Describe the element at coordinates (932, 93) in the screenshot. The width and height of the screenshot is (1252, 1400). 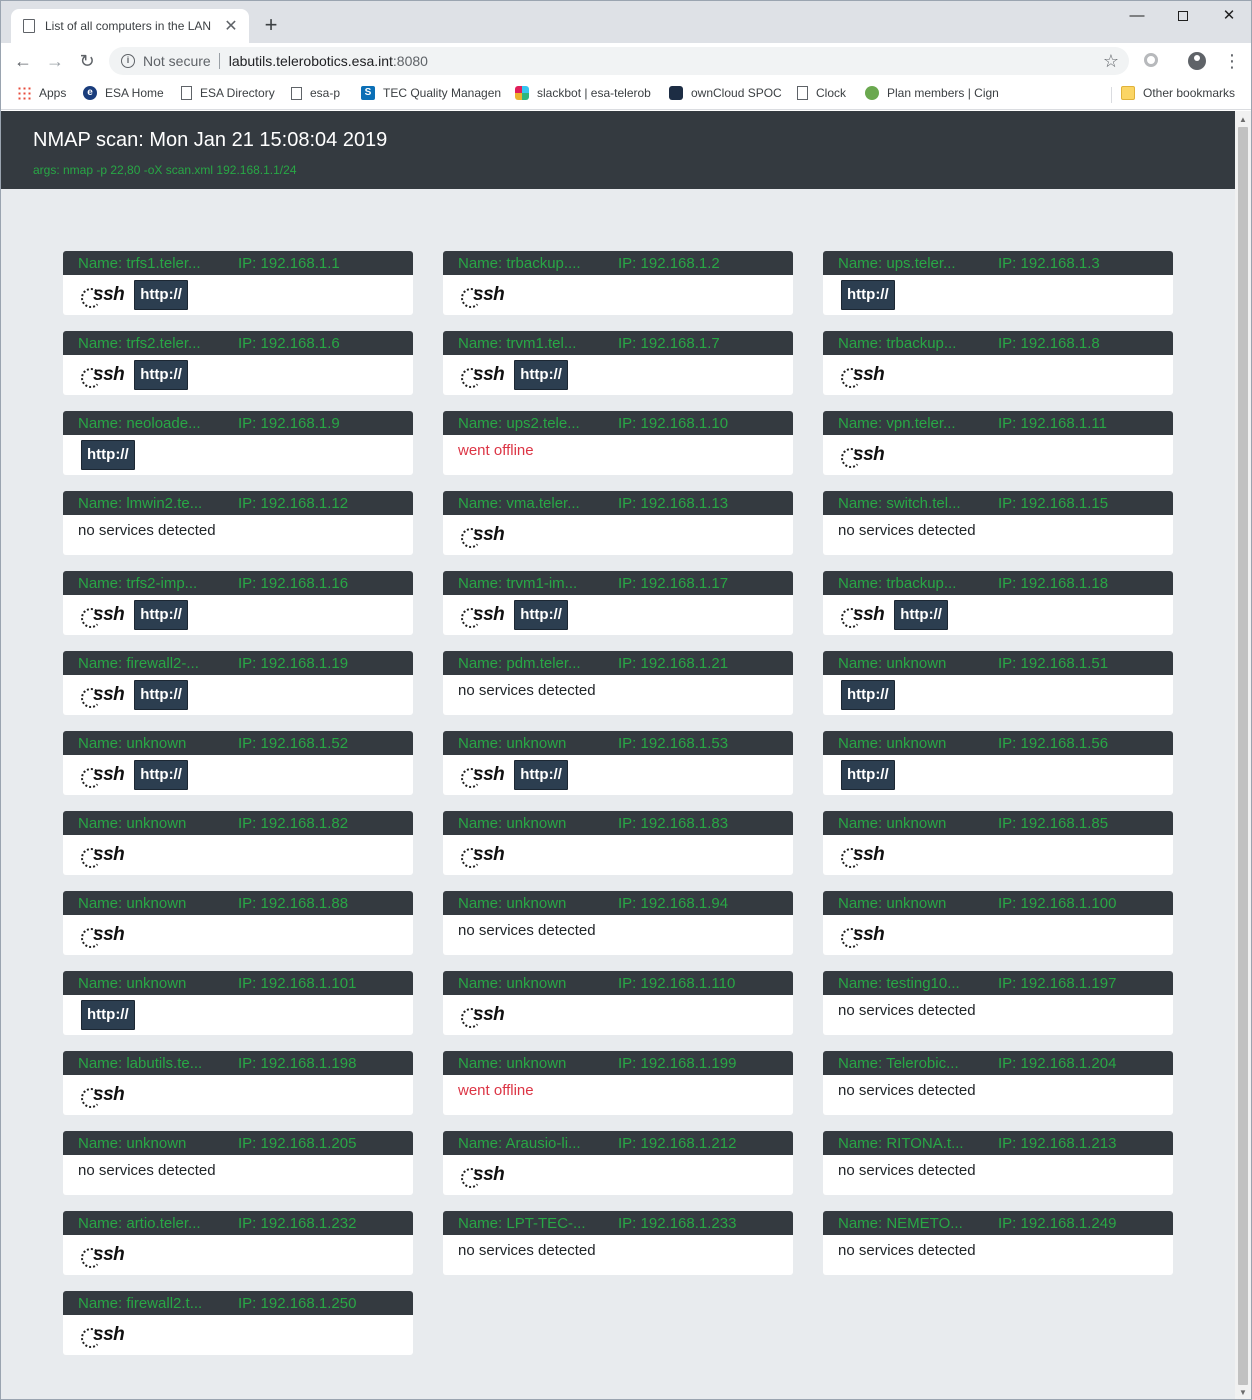
I see `bookmark-plan-members: Plan members | Cign` at that location.